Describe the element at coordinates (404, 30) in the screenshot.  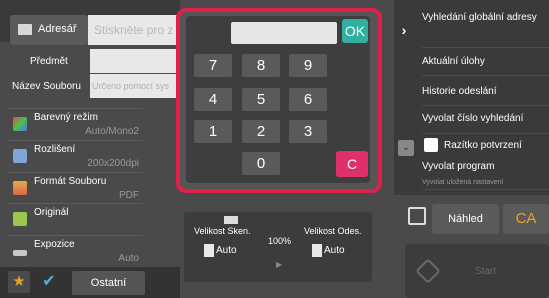
I see `chevron-right-icon: ›` at that location.